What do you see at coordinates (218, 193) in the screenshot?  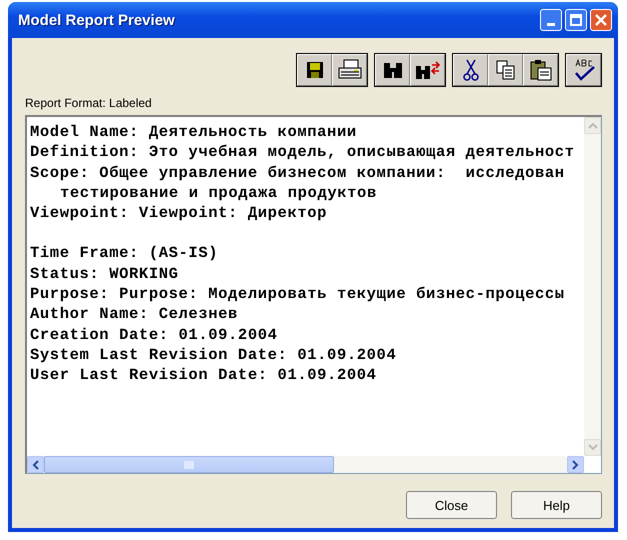 I see `report-line: тестирование и продажа продуктов` at bounding box center [218, 193].